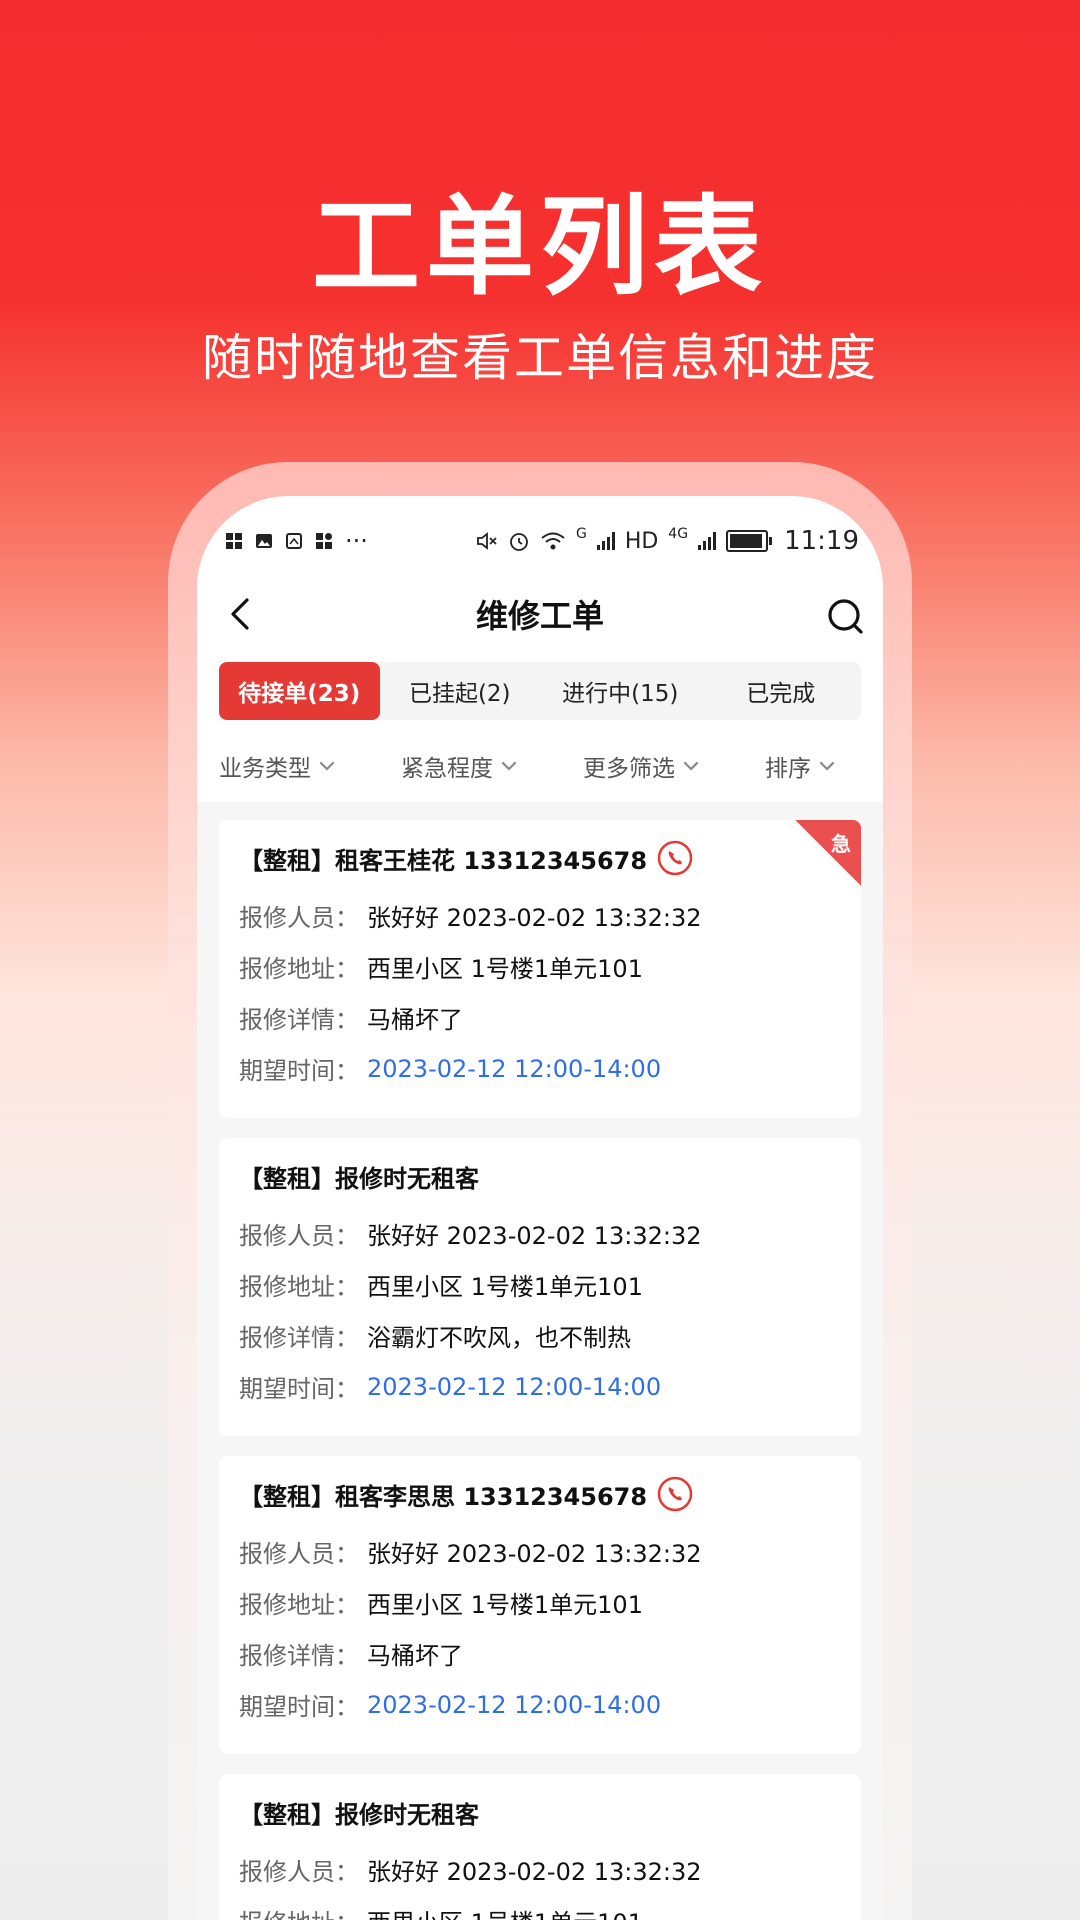 The image size is (1080, 1920). I want to click on wifi-icon, so click(553, 541).